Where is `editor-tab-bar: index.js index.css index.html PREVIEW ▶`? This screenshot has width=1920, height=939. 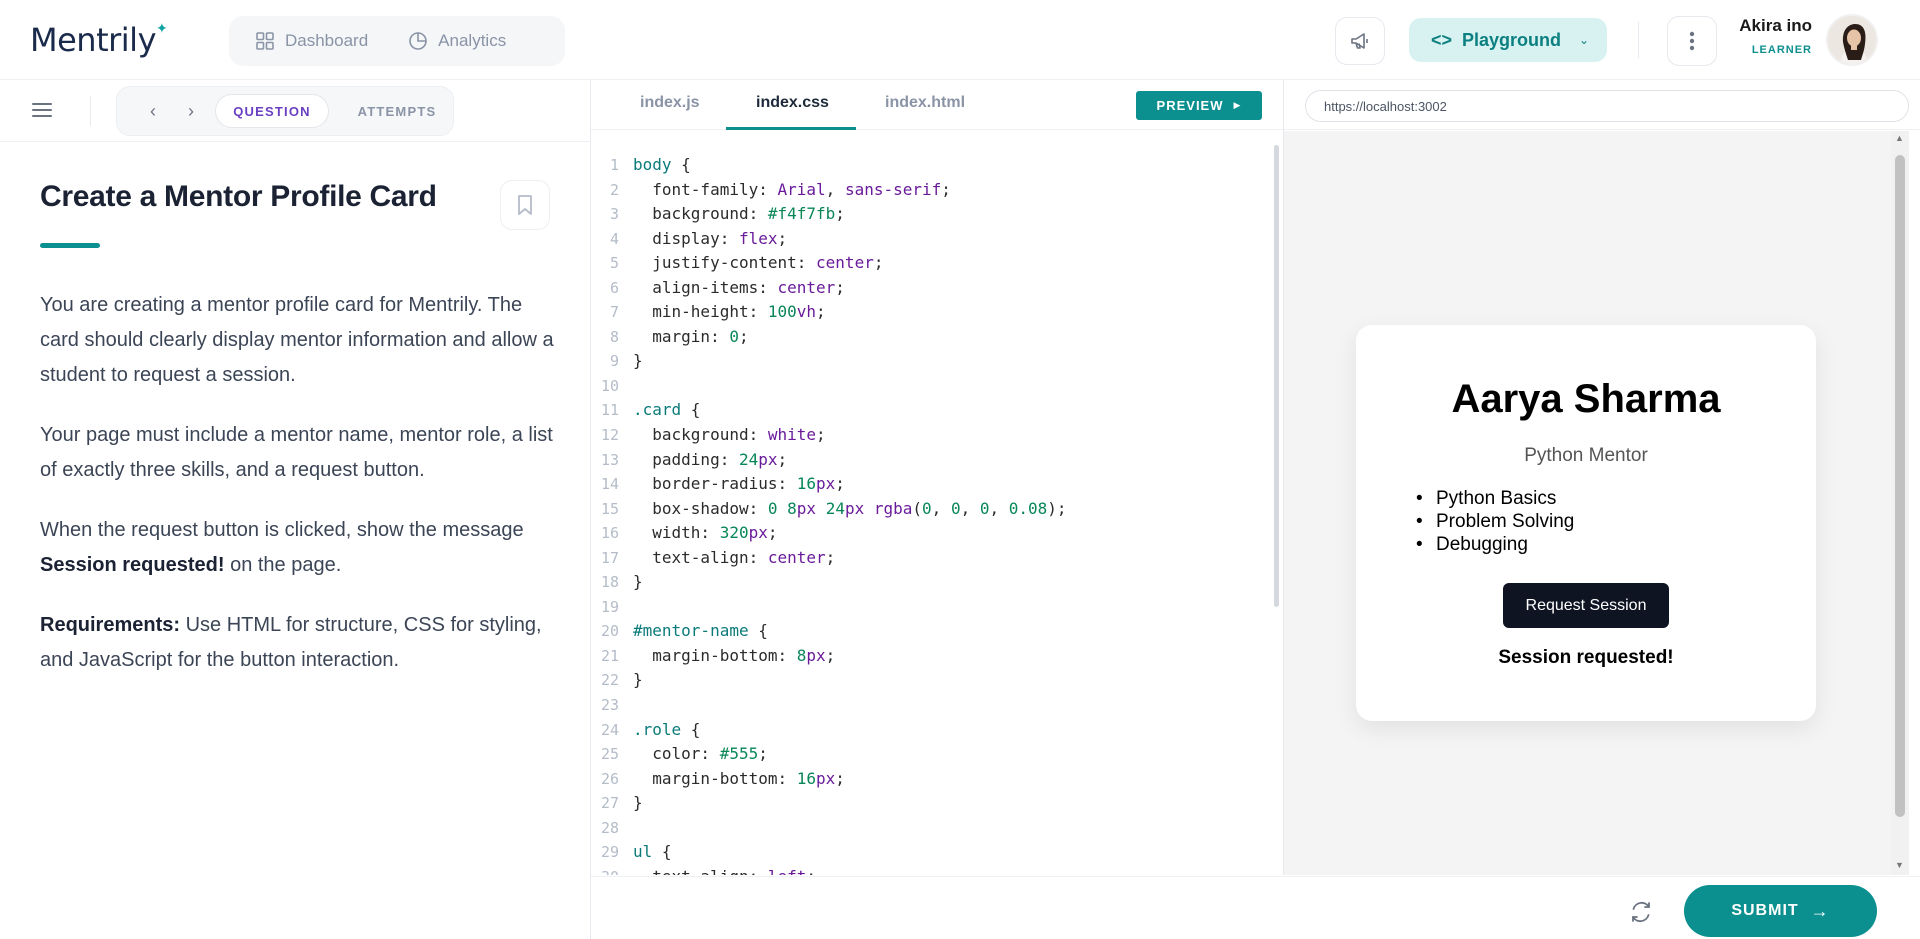
editor-tab-bar: index.js index.css index.html PREVIEW ▶ is located at coordinates (937, 105).